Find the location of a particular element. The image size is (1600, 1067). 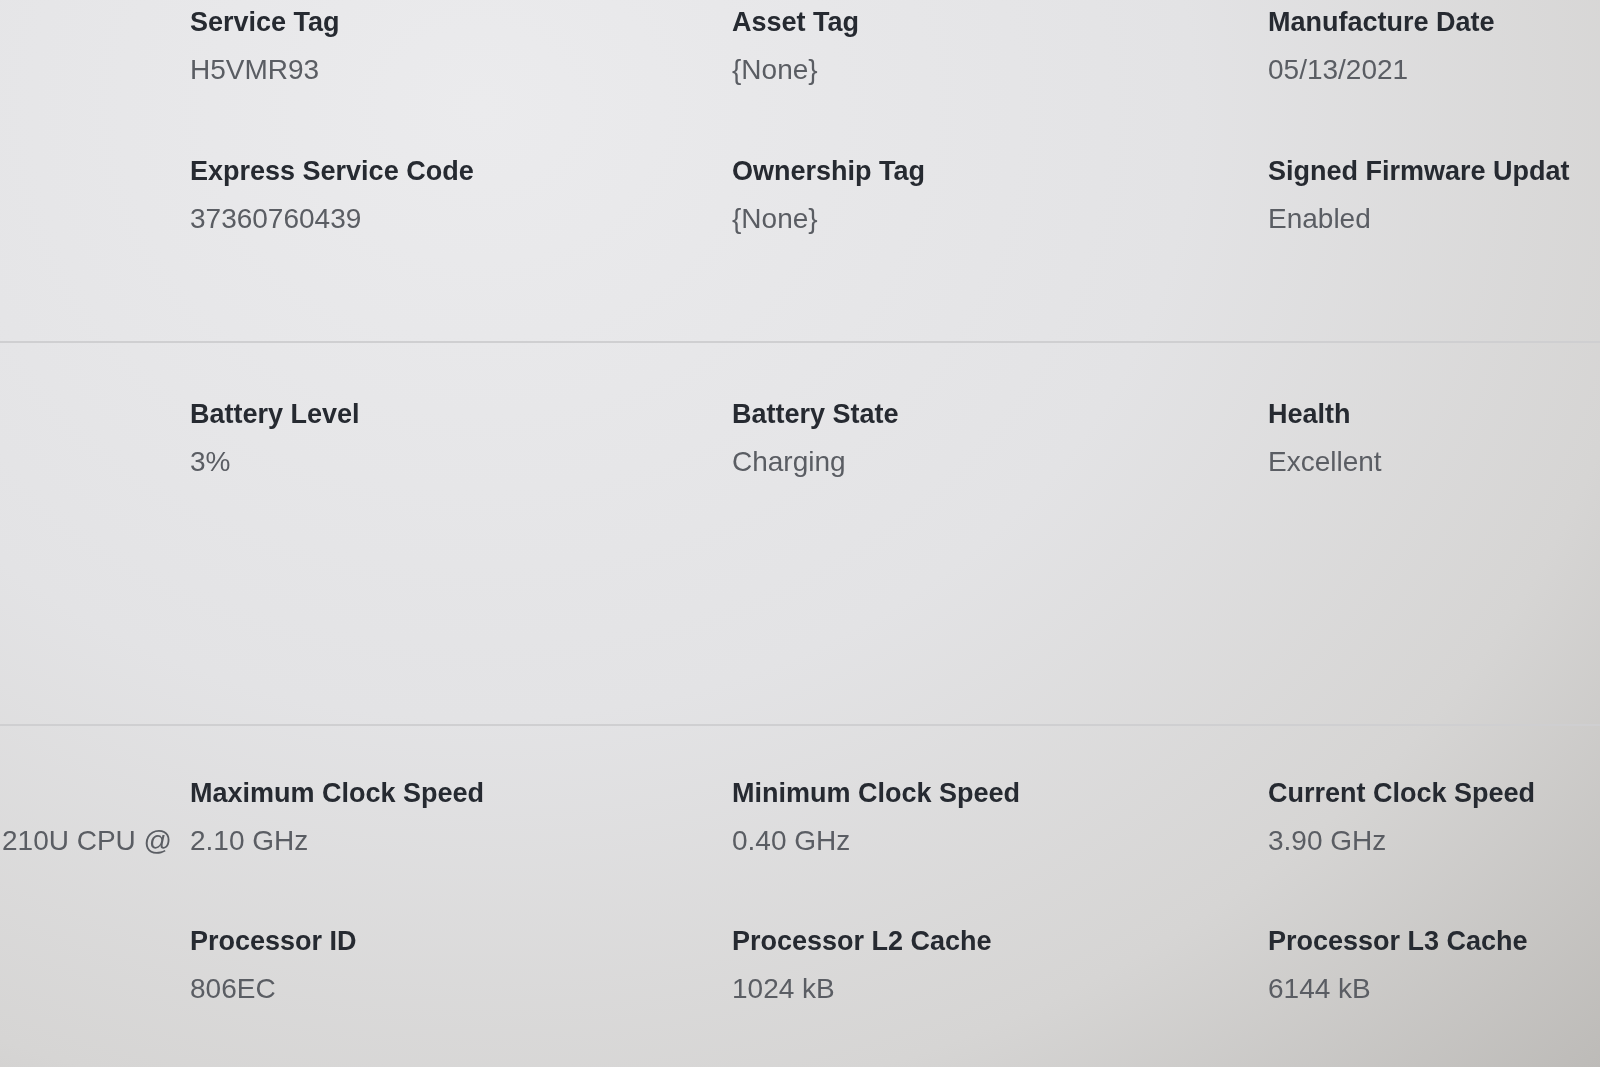

field-value: 1024 kB is located at coordinates (783, 989).